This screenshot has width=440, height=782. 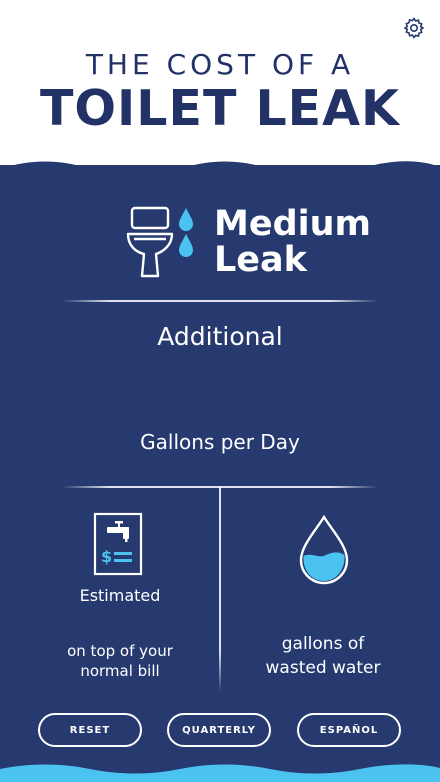 What do you see at coordinates (220, 336) in the screenshot?
I see `additional-label: Additional` at bounding box center [220, 336].